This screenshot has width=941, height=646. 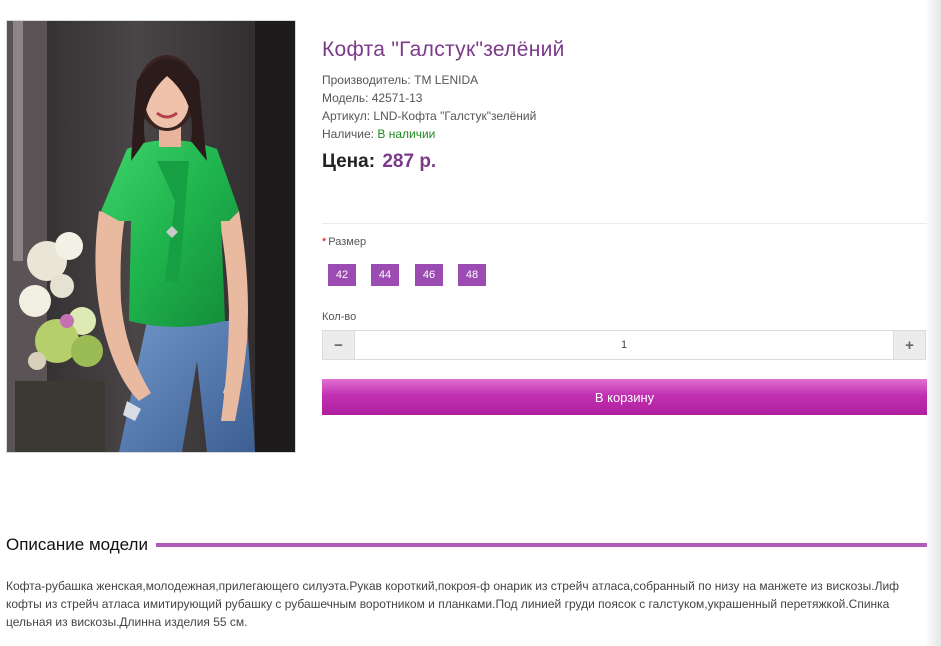 I want to click on quantity-decrease-button: −, so click(x=339, y=345).